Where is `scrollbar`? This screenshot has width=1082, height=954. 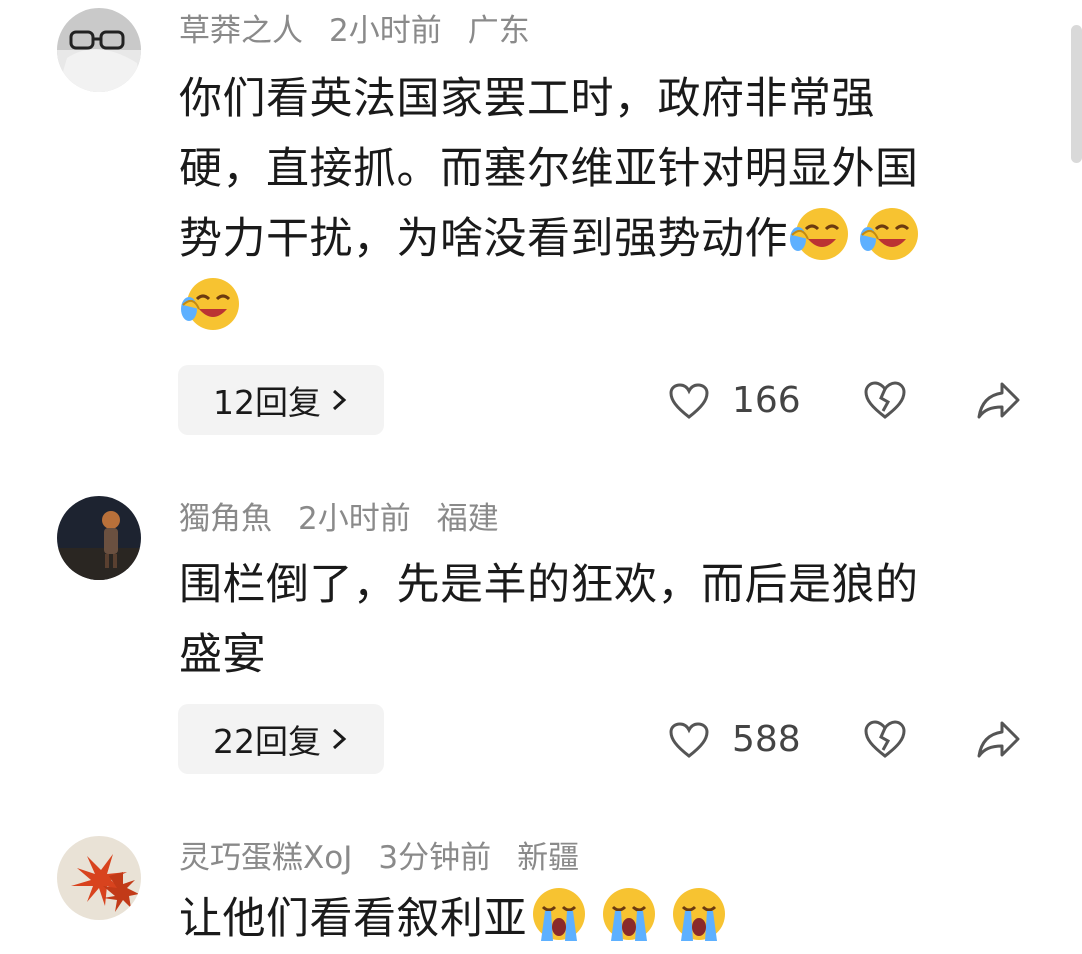
scrollbar is located at coordinates (1076, 94).